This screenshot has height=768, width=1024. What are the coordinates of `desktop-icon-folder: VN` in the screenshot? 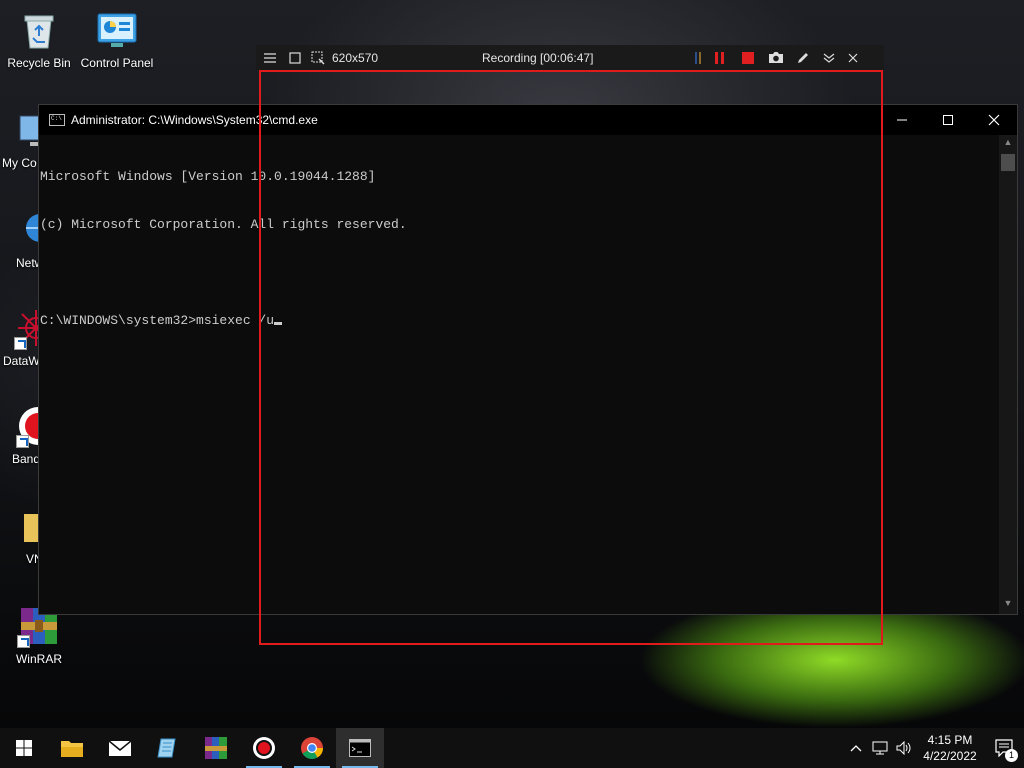 It's located at (20, 535).